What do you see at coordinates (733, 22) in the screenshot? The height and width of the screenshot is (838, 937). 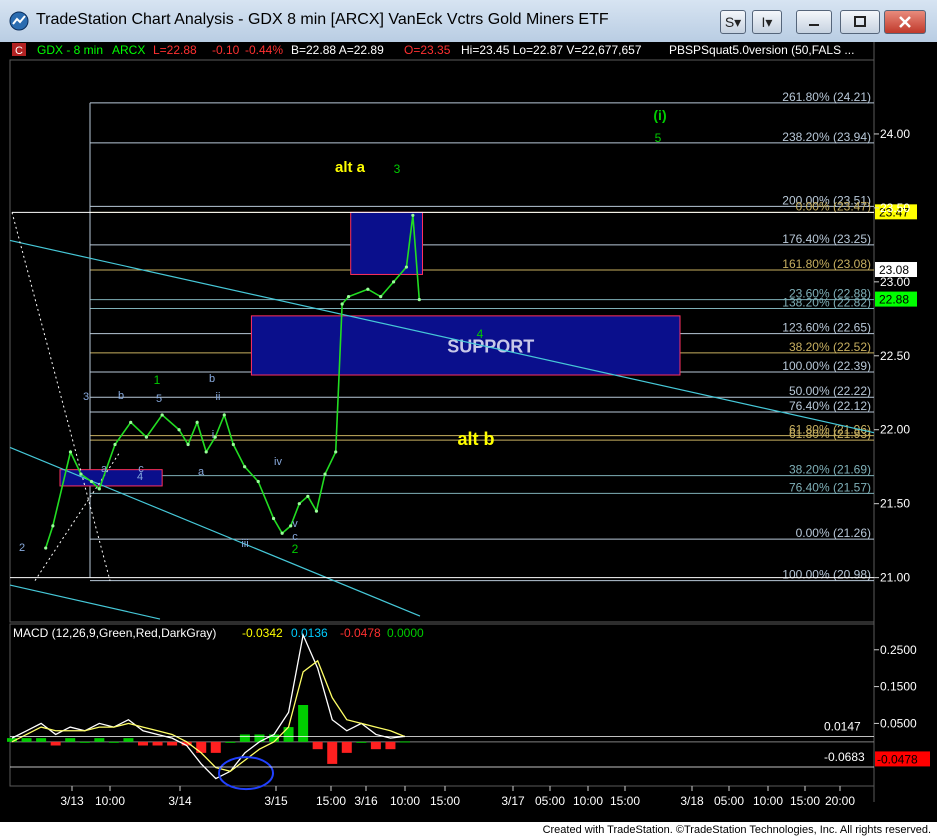 I see `styles-menu-button: S▾` at bounding box center [733, 22].